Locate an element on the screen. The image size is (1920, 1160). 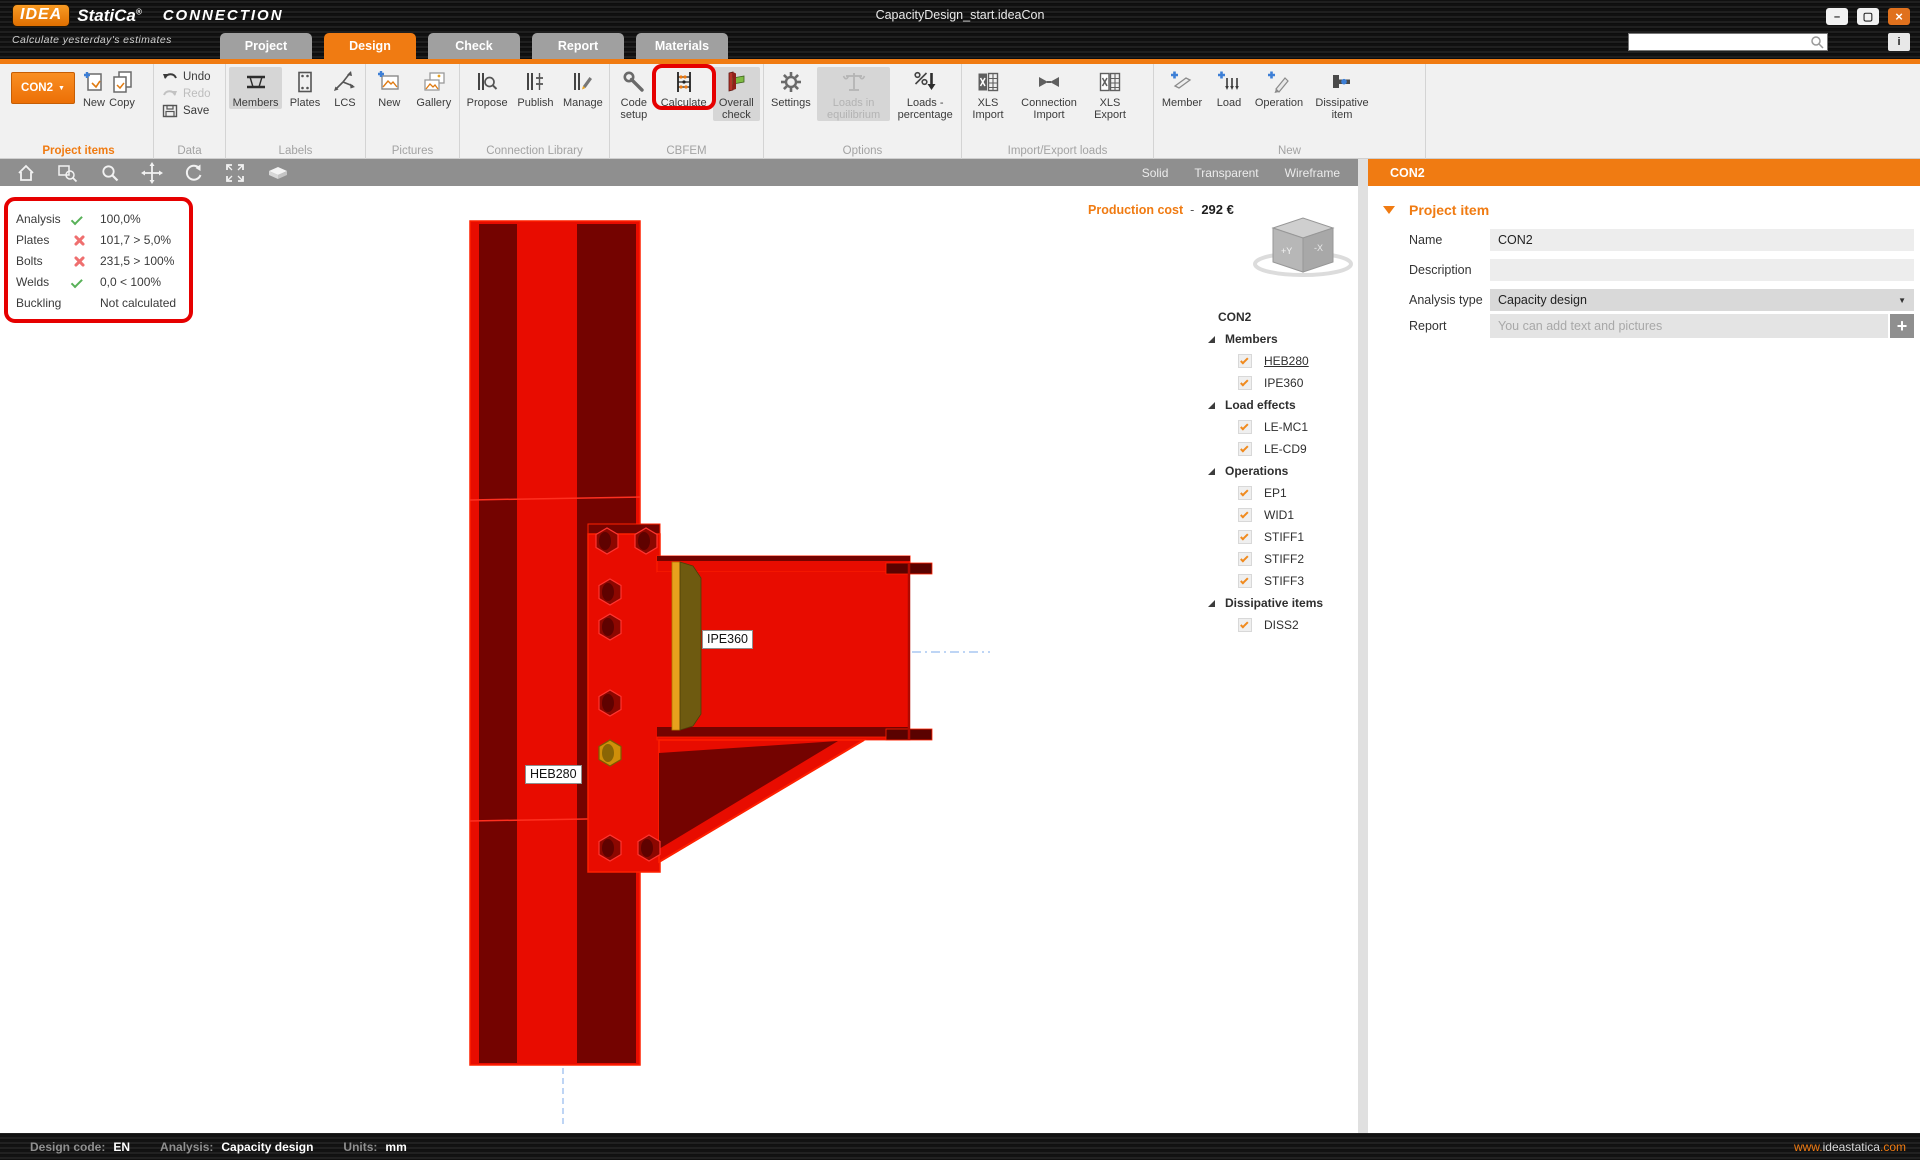
cube-face-left: +Y is located at coordinates (1286, 251).